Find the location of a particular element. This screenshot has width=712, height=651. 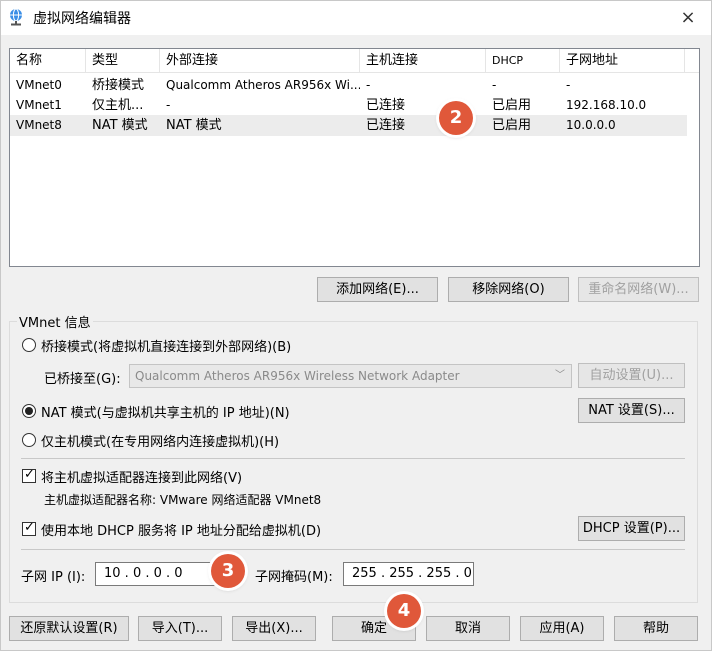

table-header: 名称 类型 外部连接 主机连接 DHCP 子网地址 is located at coordinates (354, 61).